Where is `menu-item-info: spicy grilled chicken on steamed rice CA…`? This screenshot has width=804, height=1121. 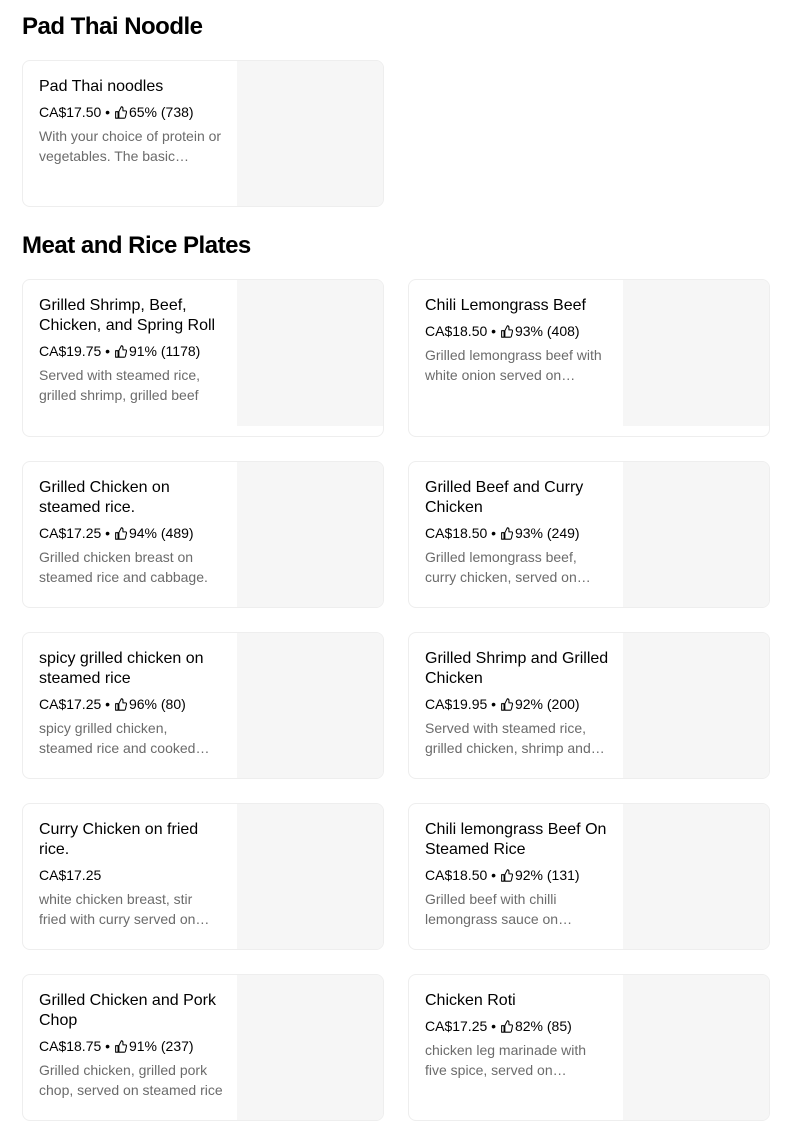
menu-item-info: spicy grilled chicken on steamed rice CA… is located at coordinates (131, 703).